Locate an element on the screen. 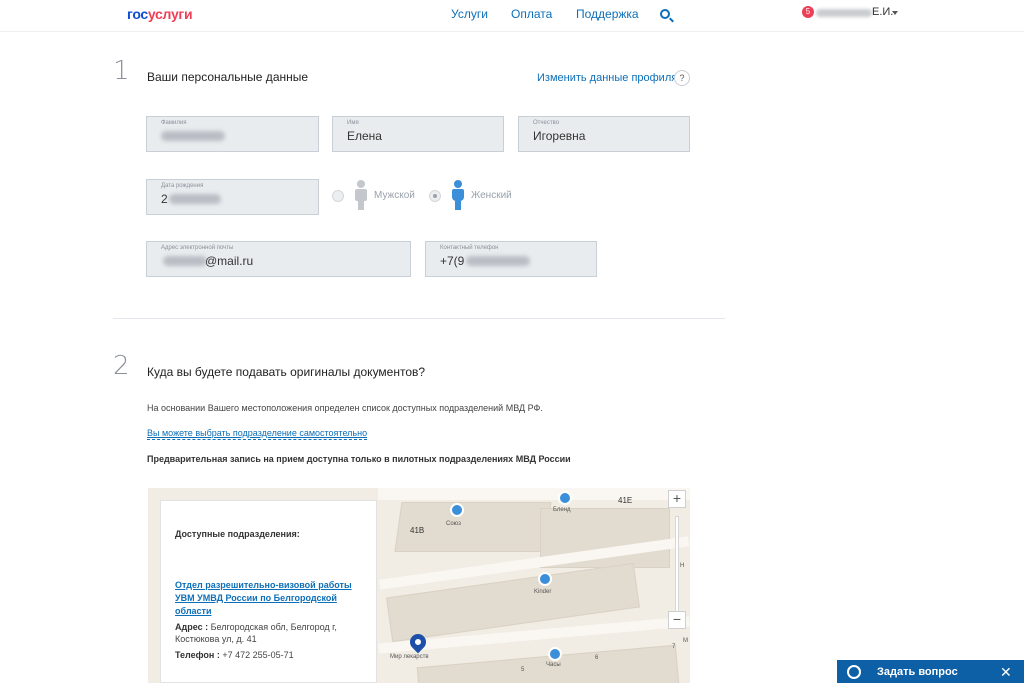 The width and height of the screenshot is (1024, 683). name-value: Елена is located at coordinates (364, 136).